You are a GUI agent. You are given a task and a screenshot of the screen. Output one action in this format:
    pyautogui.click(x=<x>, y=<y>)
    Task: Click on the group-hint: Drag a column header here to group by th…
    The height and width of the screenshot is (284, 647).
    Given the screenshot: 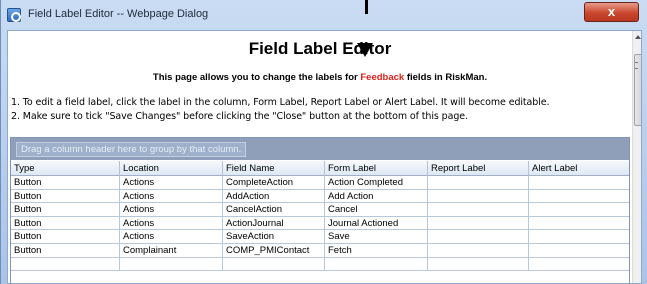 What is the action you would take?
    pyautogui.click(x=131, y=149)
    